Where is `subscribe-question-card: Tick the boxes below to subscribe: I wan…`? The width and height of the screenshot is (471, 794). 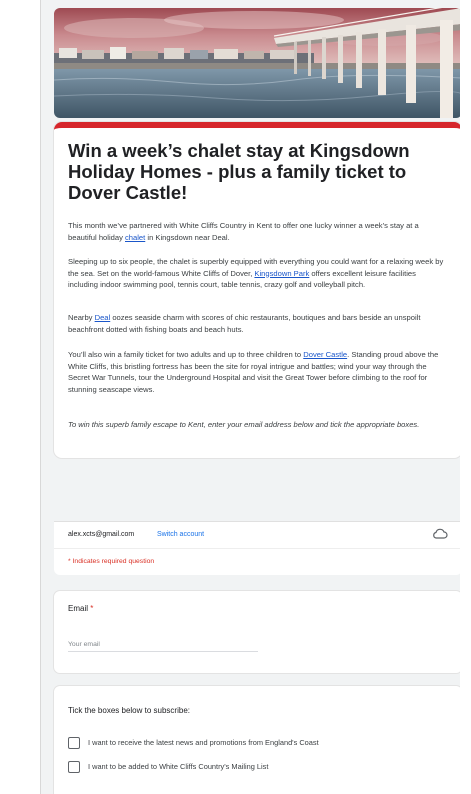
subscribe-question-card: Tick the boxes below to subscribe: I wan… is located at coordinates (257, 740).